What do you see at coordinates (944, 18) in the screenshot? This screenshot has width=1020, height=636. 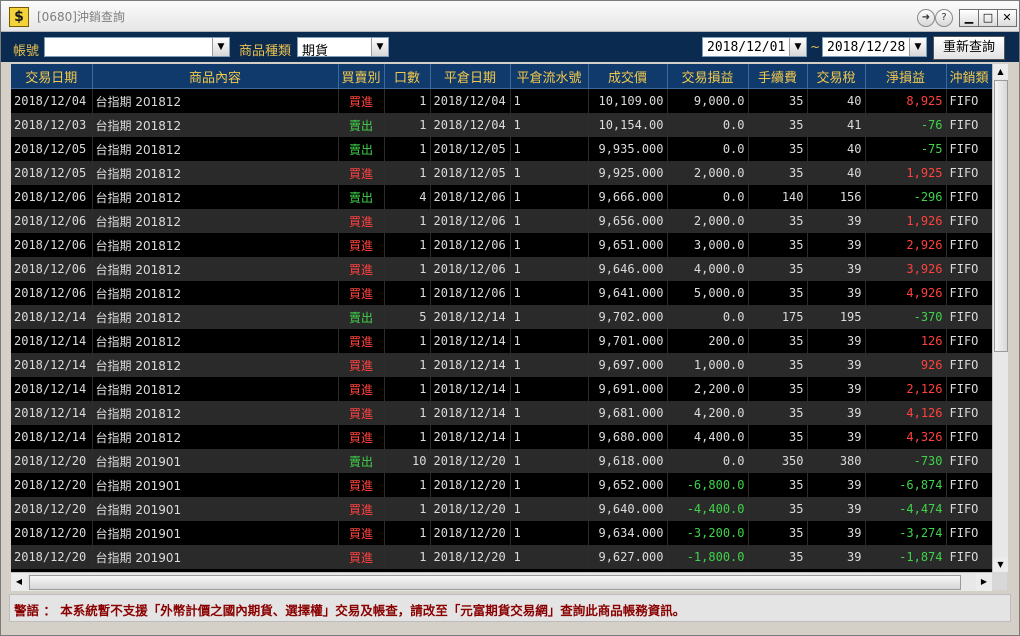 I see `help-button: ?` at bounding box center [944, 18].